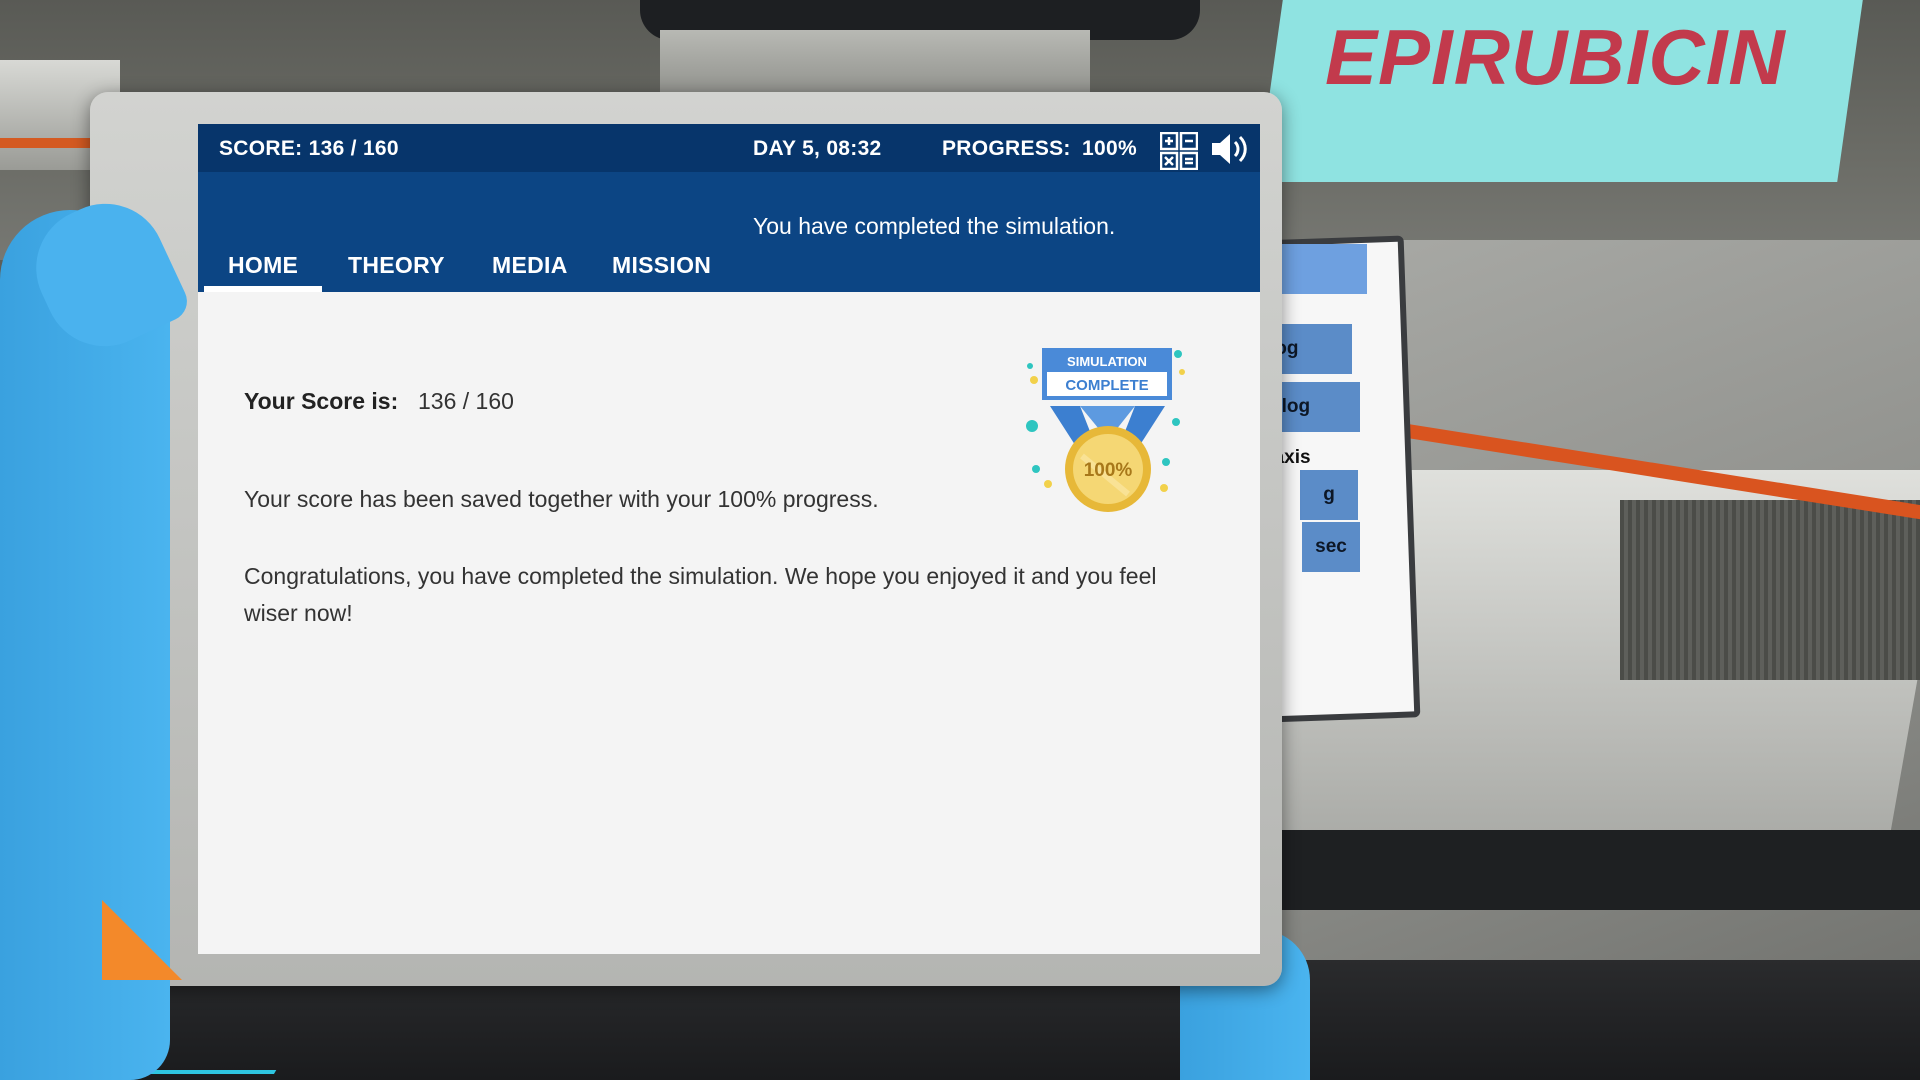  I want to click on badge-line2: COMPLETE, so click(1106, 385).